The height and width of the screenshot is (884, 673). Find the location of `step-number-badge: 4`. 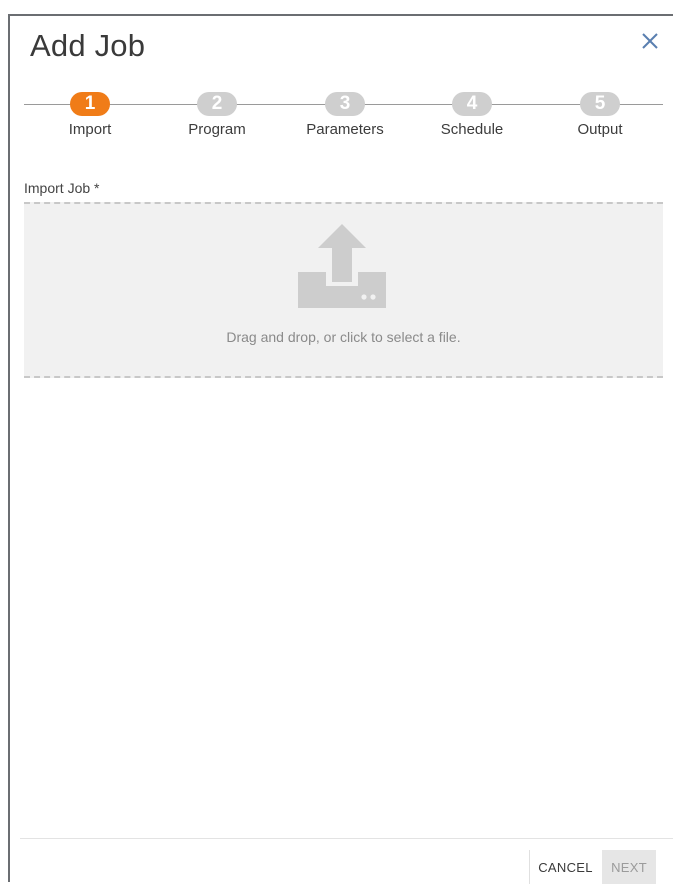

step-number-badge: 4 is located at coordinates (472, 104).